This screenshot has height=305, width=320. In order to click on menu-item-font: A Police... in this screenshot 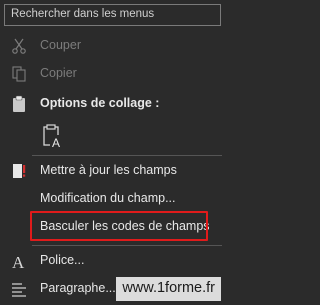, I will do `click(112, 261)`.